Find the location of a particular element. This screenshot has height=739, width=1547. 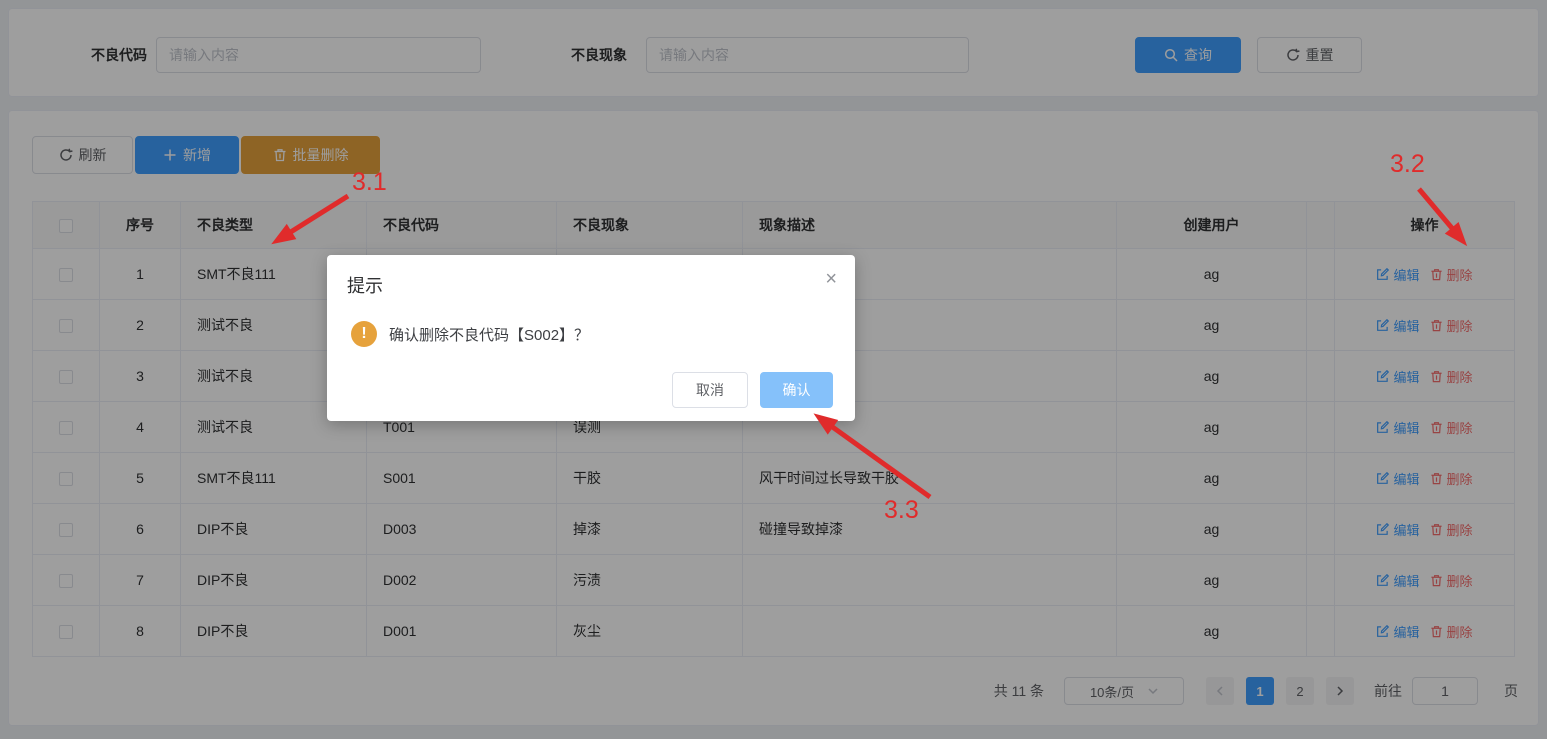

confirm-button: 确认 is located at coordinates (796, 390).